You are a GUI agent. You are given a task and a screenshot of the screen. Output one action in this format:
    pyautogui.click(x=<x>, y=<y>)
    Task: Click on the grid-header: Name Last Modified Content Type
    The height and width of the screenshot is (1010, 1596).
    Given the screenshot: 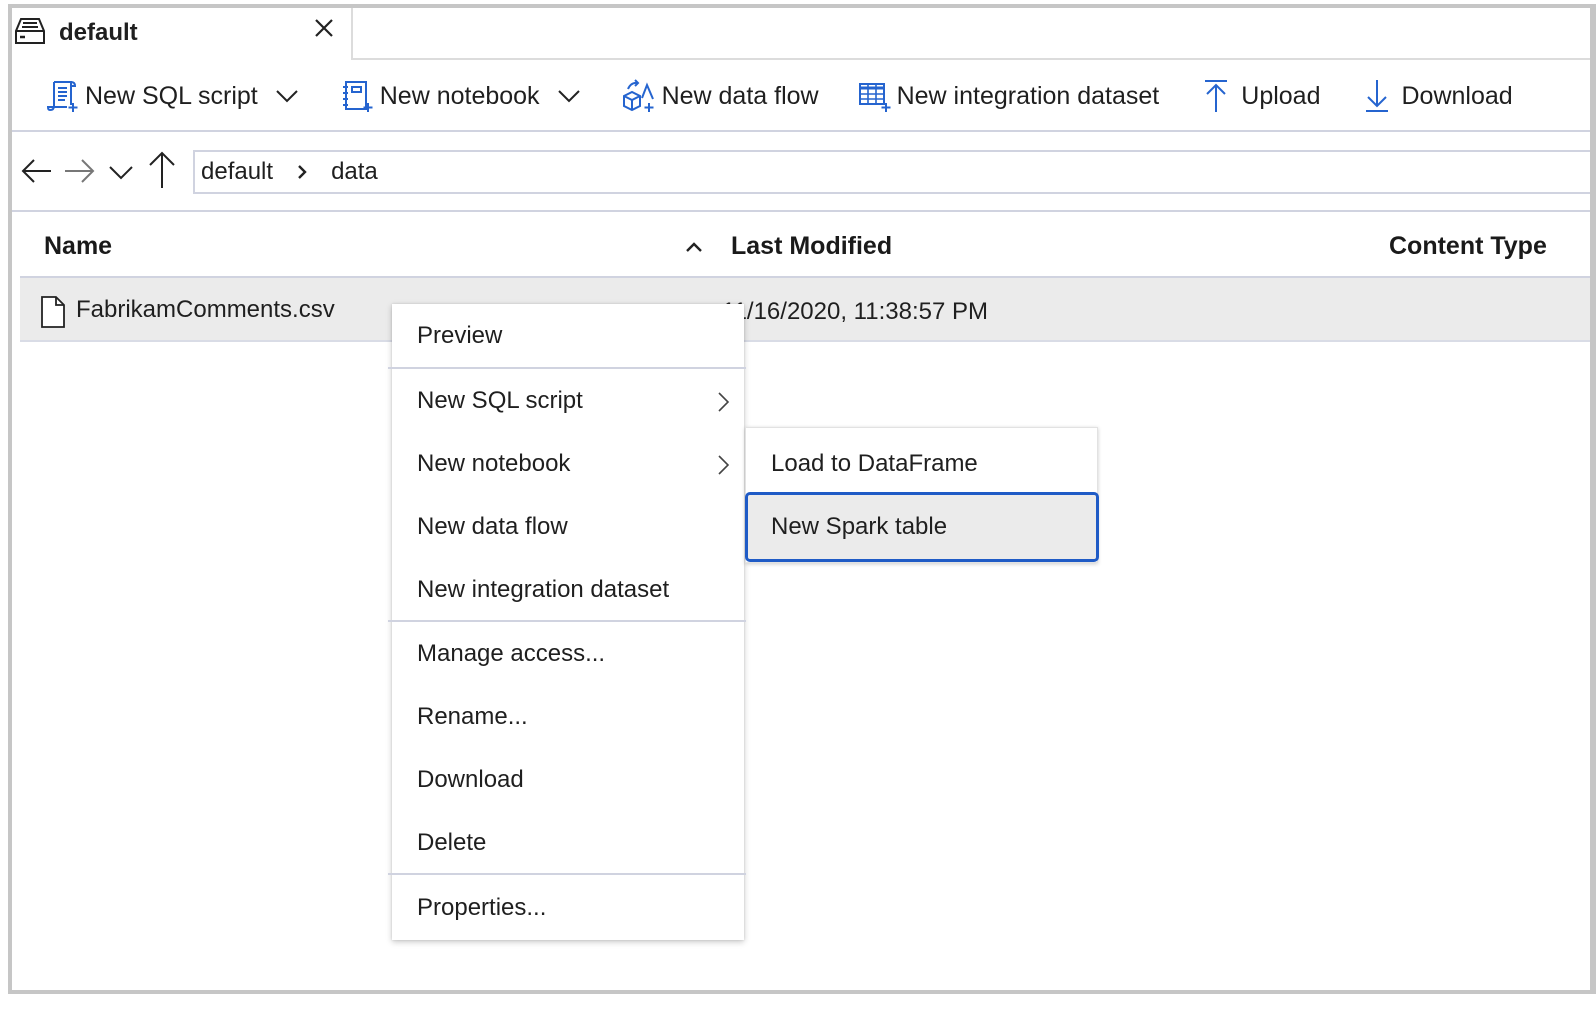 What is the action you would take?
    pyautogui.click(x=805, y=246)
    